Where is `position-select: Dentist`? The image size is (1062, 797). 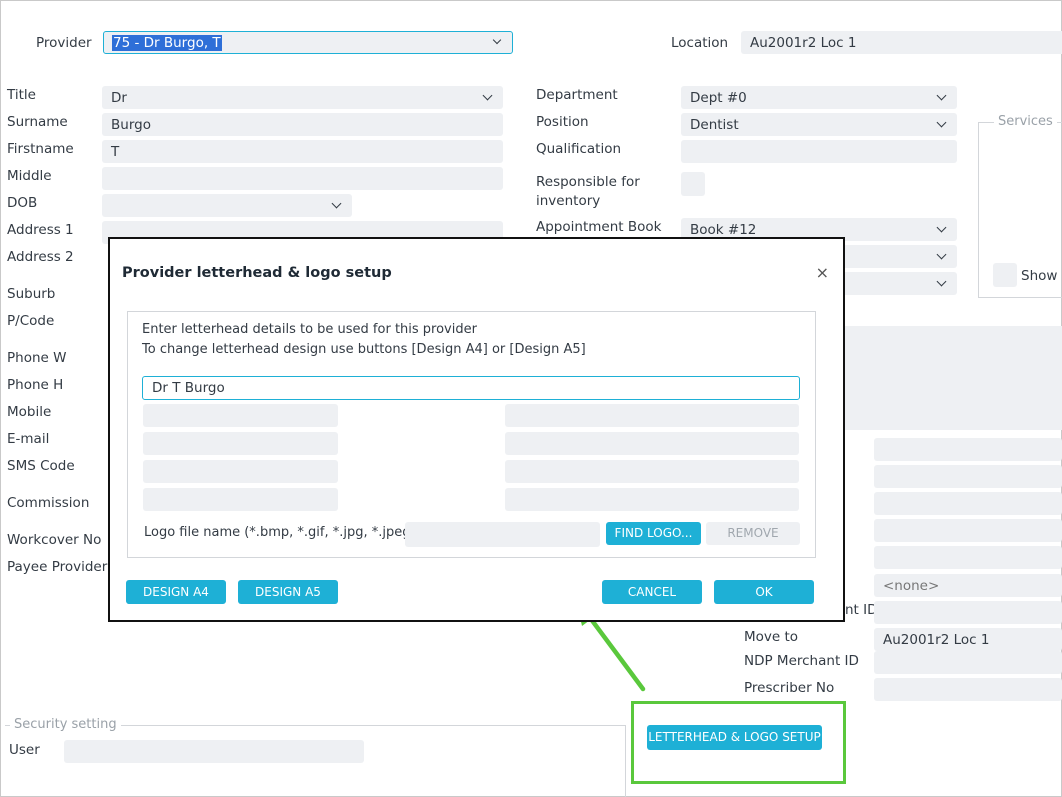 position-select: Dentist is located at coordinates (819, 124).